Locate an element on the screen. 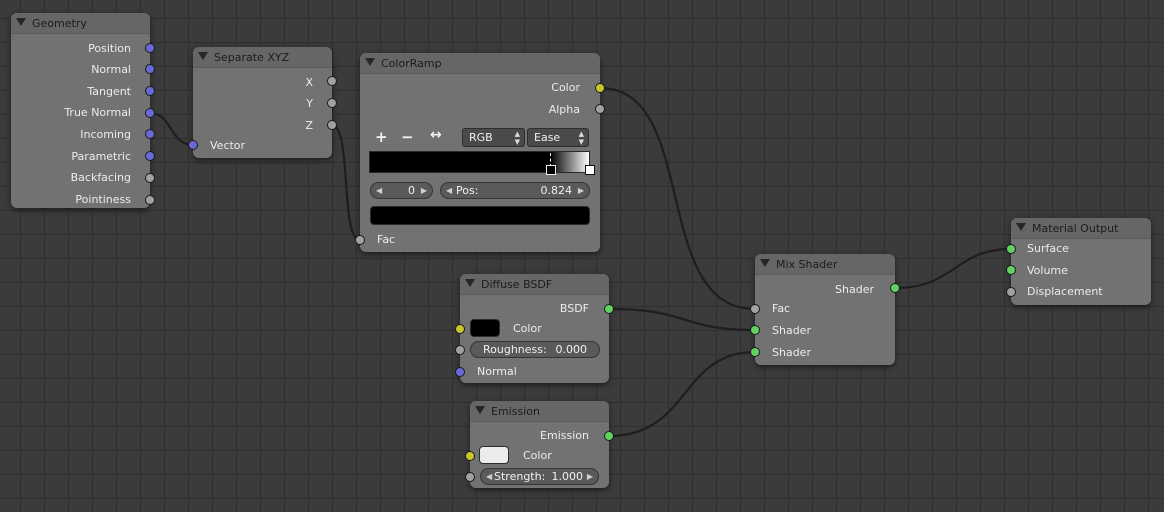 The width and height of the screenshot is (1164, 512). roughness-field: Roughness: 0.000 is located at coordinates (535, 349).